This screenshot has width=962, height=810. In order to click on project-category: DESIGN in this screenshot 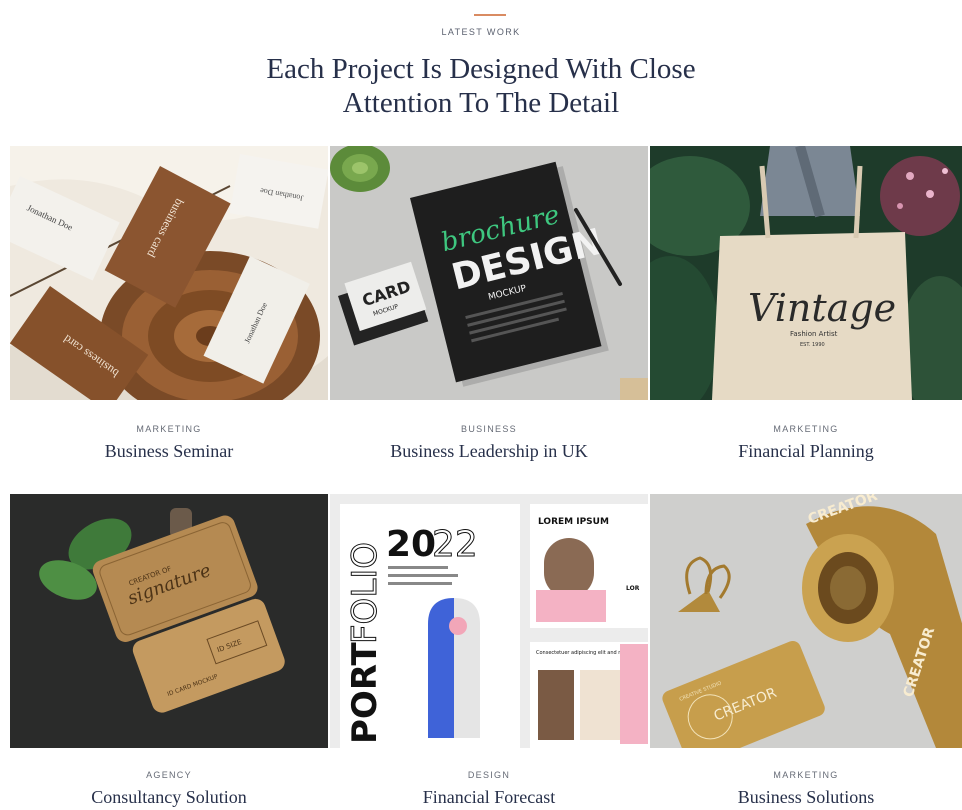, I will do `click(489, 775)`.